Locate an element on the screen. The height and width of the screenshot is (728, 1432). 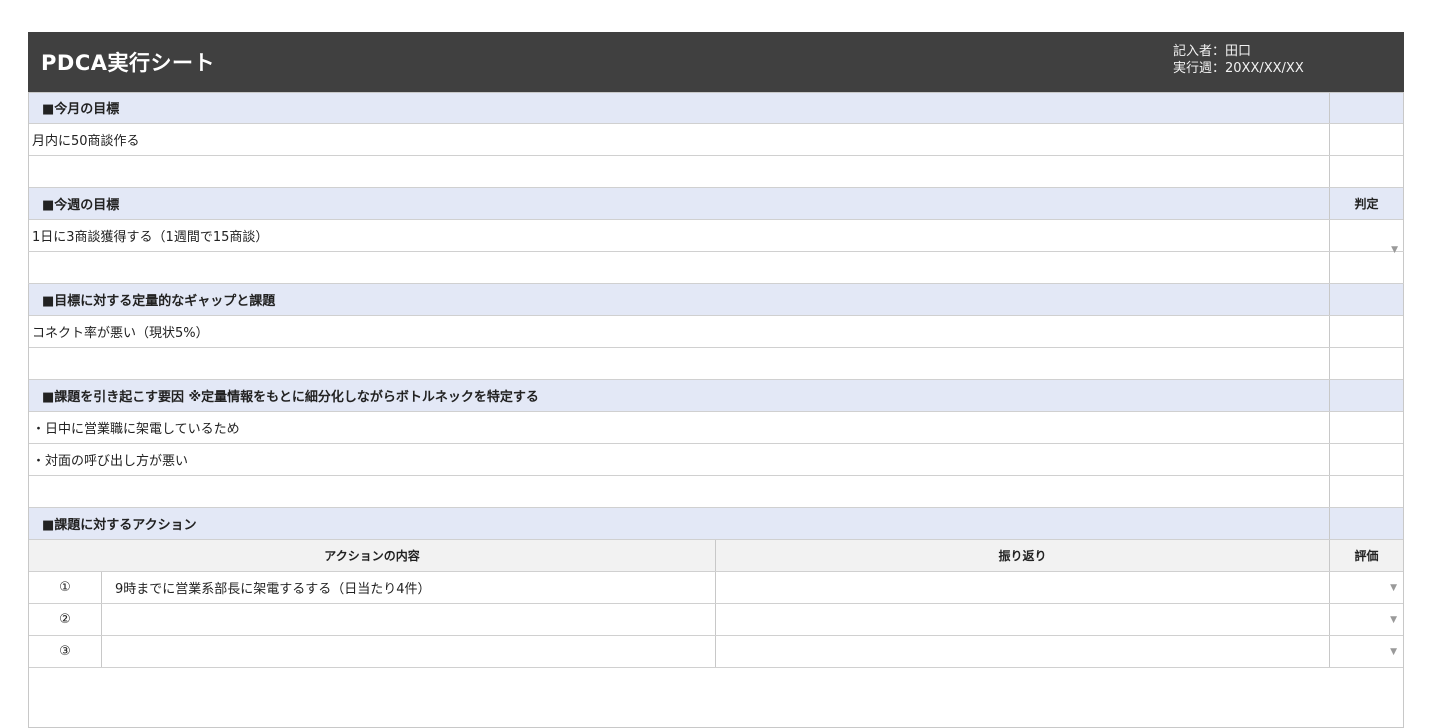
sheet-meta: 記入者：田口 実行週：20XX/XX/XX is located at coordinates (1238, 60).